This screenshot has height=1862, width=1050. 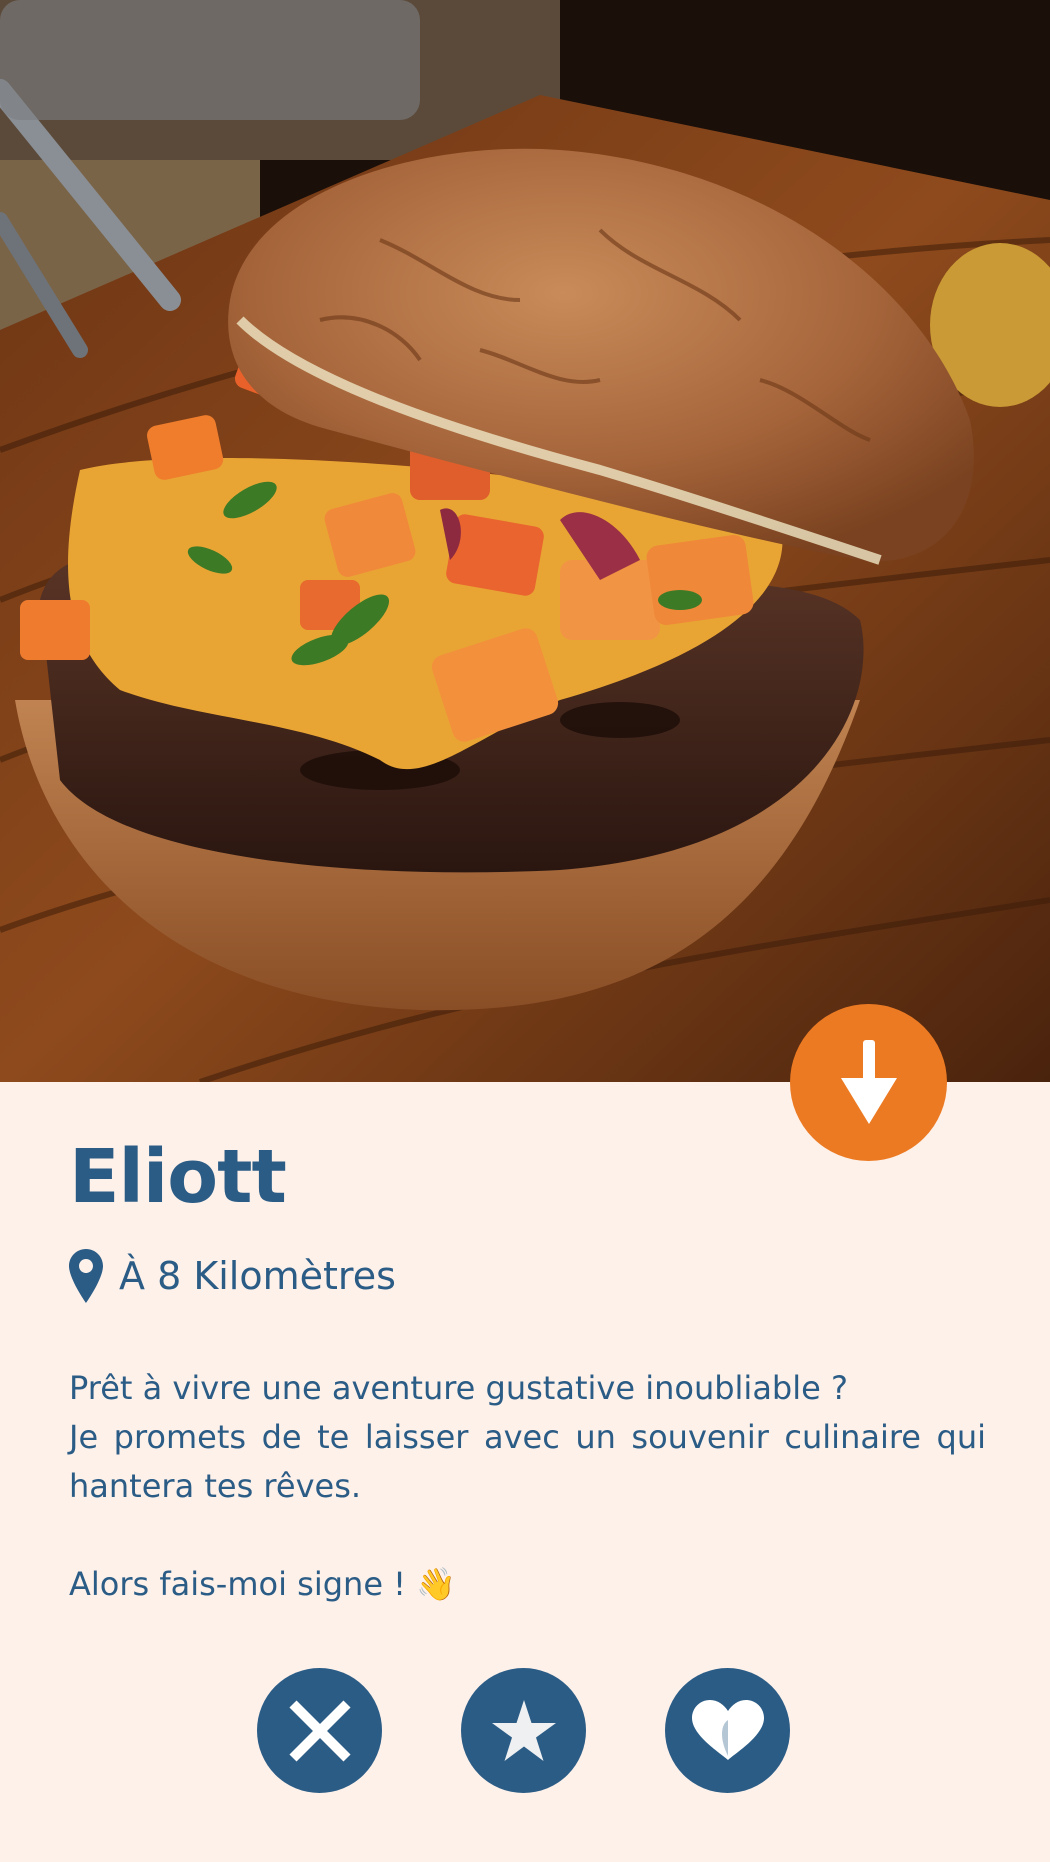 I want to click on distance-row: À 8 Kilomètres, so click(x=527, y=1276).